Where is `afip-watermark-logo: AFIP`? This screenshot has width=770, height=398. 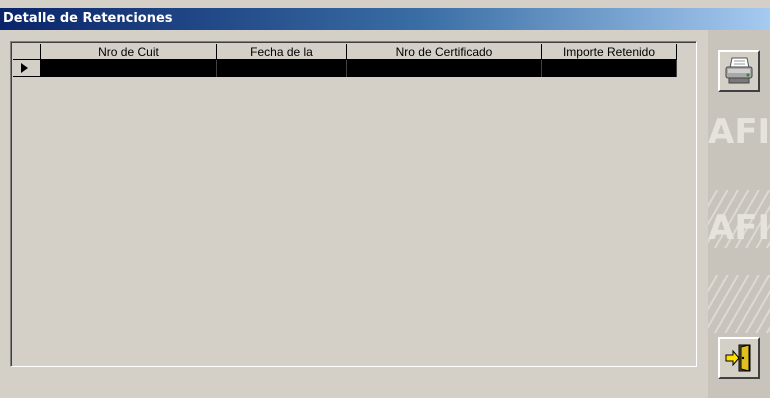 afip-watermark-logo: AFIP is located at coordinates (739, 132).